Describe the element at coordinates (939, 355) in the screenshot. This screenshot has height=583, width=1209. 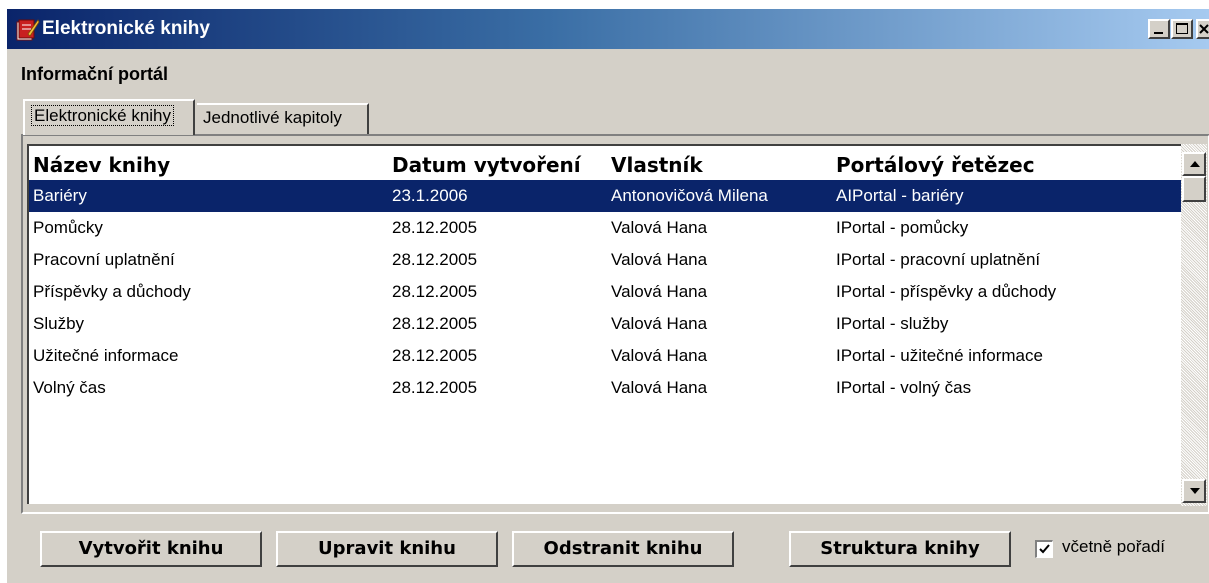
I see `cell-chain: IPortal - užitečné informace` at that location.